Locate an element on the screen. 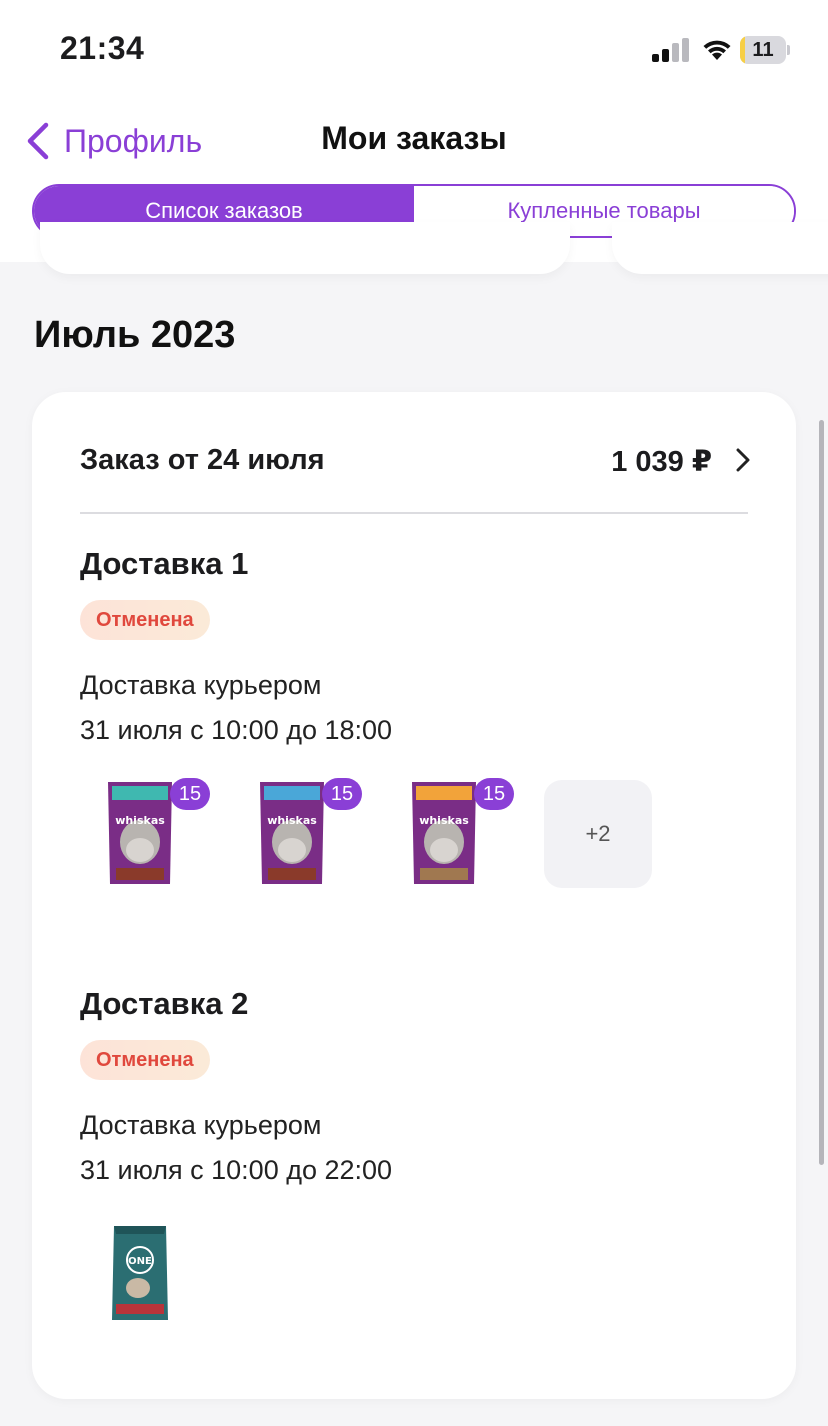 Image resolution: width=828 pixels, height=1426 pixels. delivery-title: Доставка 1 is located at coordinates (164, 563).